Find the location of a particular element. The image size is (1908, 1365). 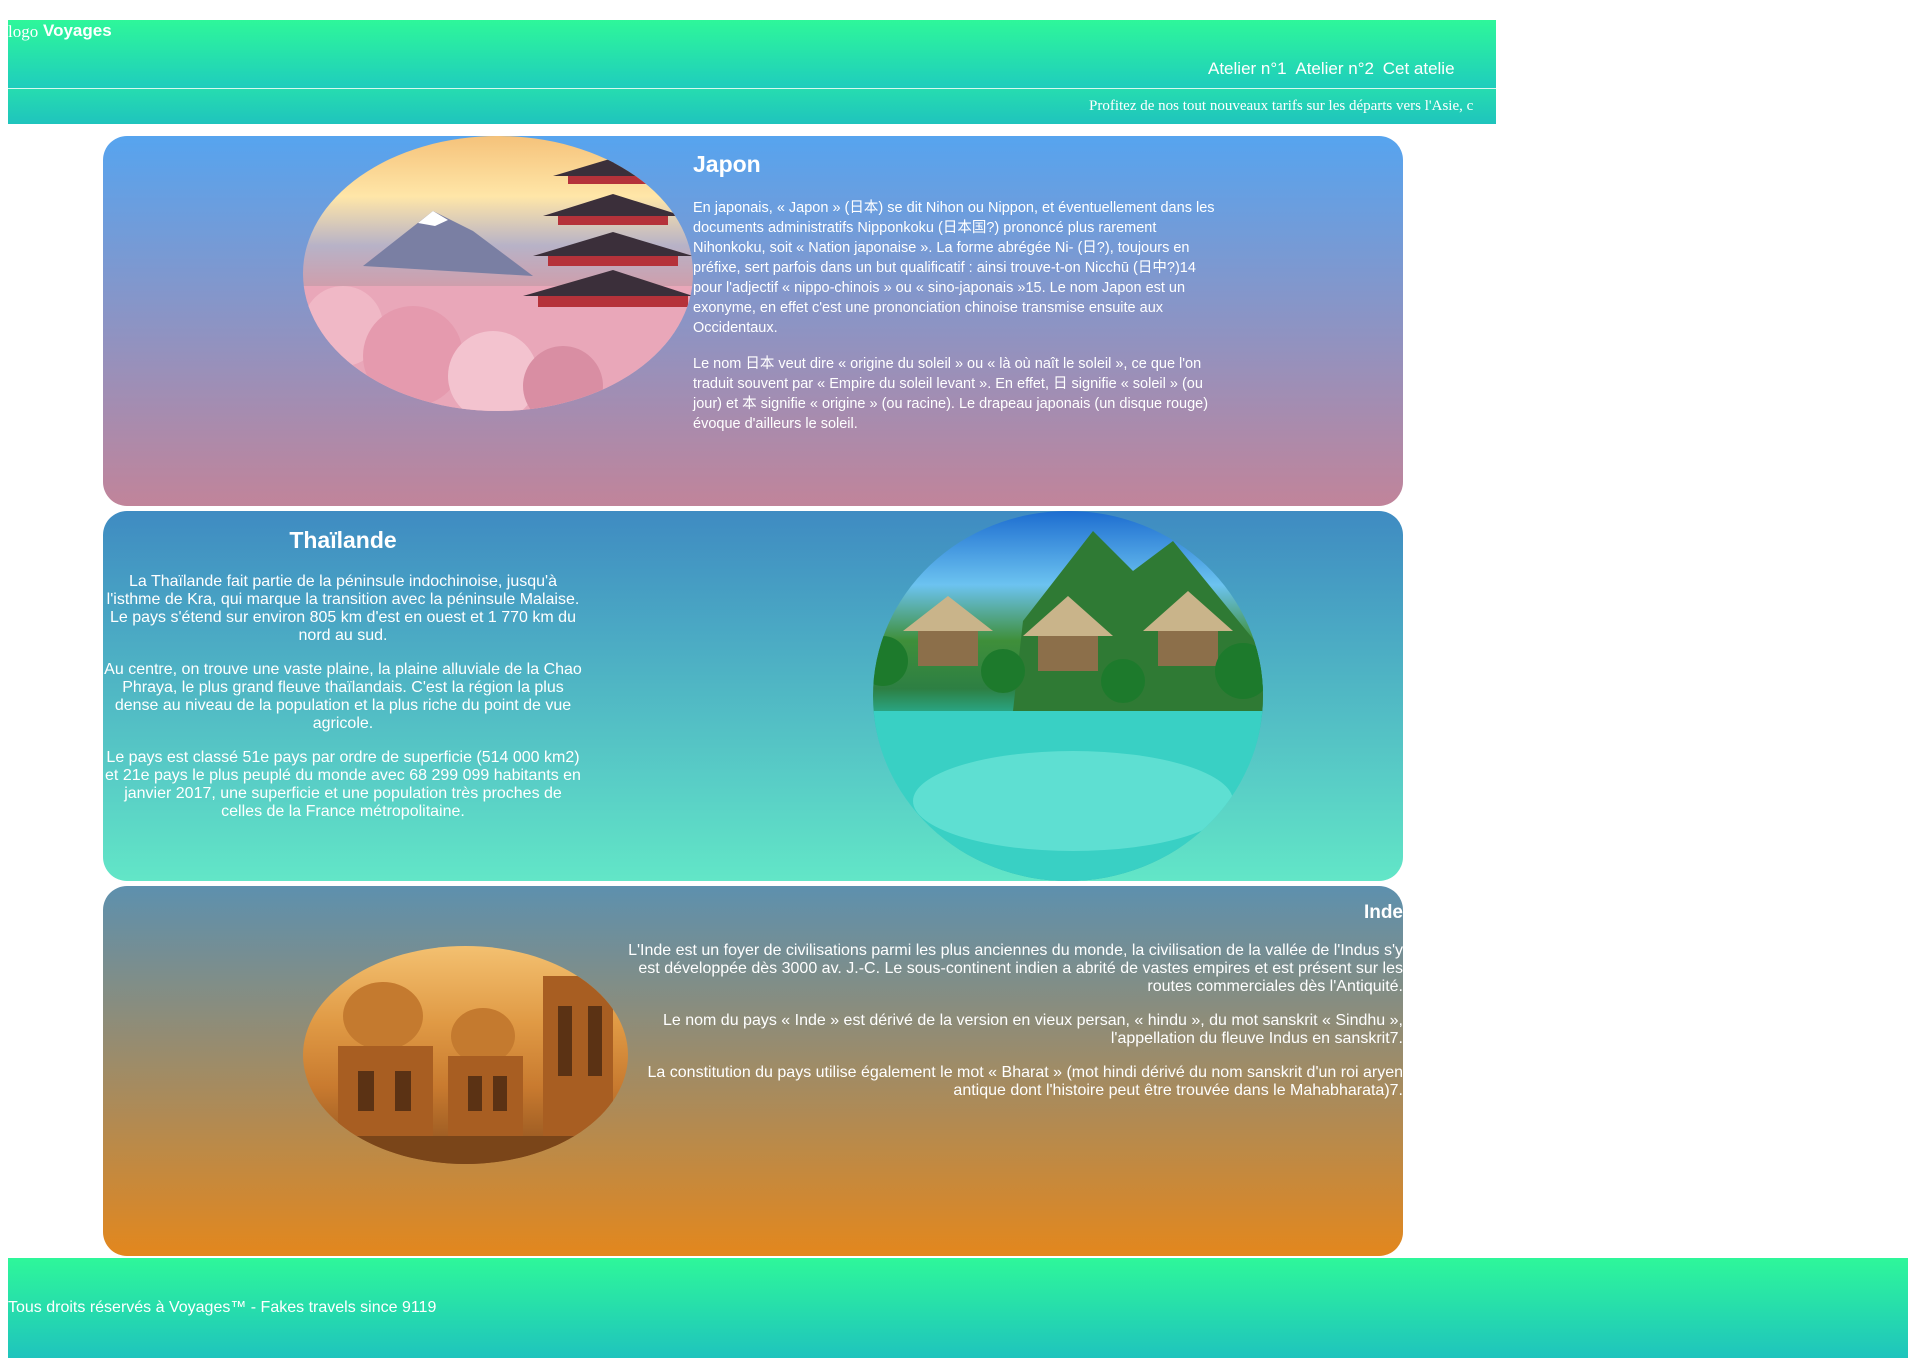

nav-link-atelier-3: Cet atelie is located at coordinates (1419, 68).